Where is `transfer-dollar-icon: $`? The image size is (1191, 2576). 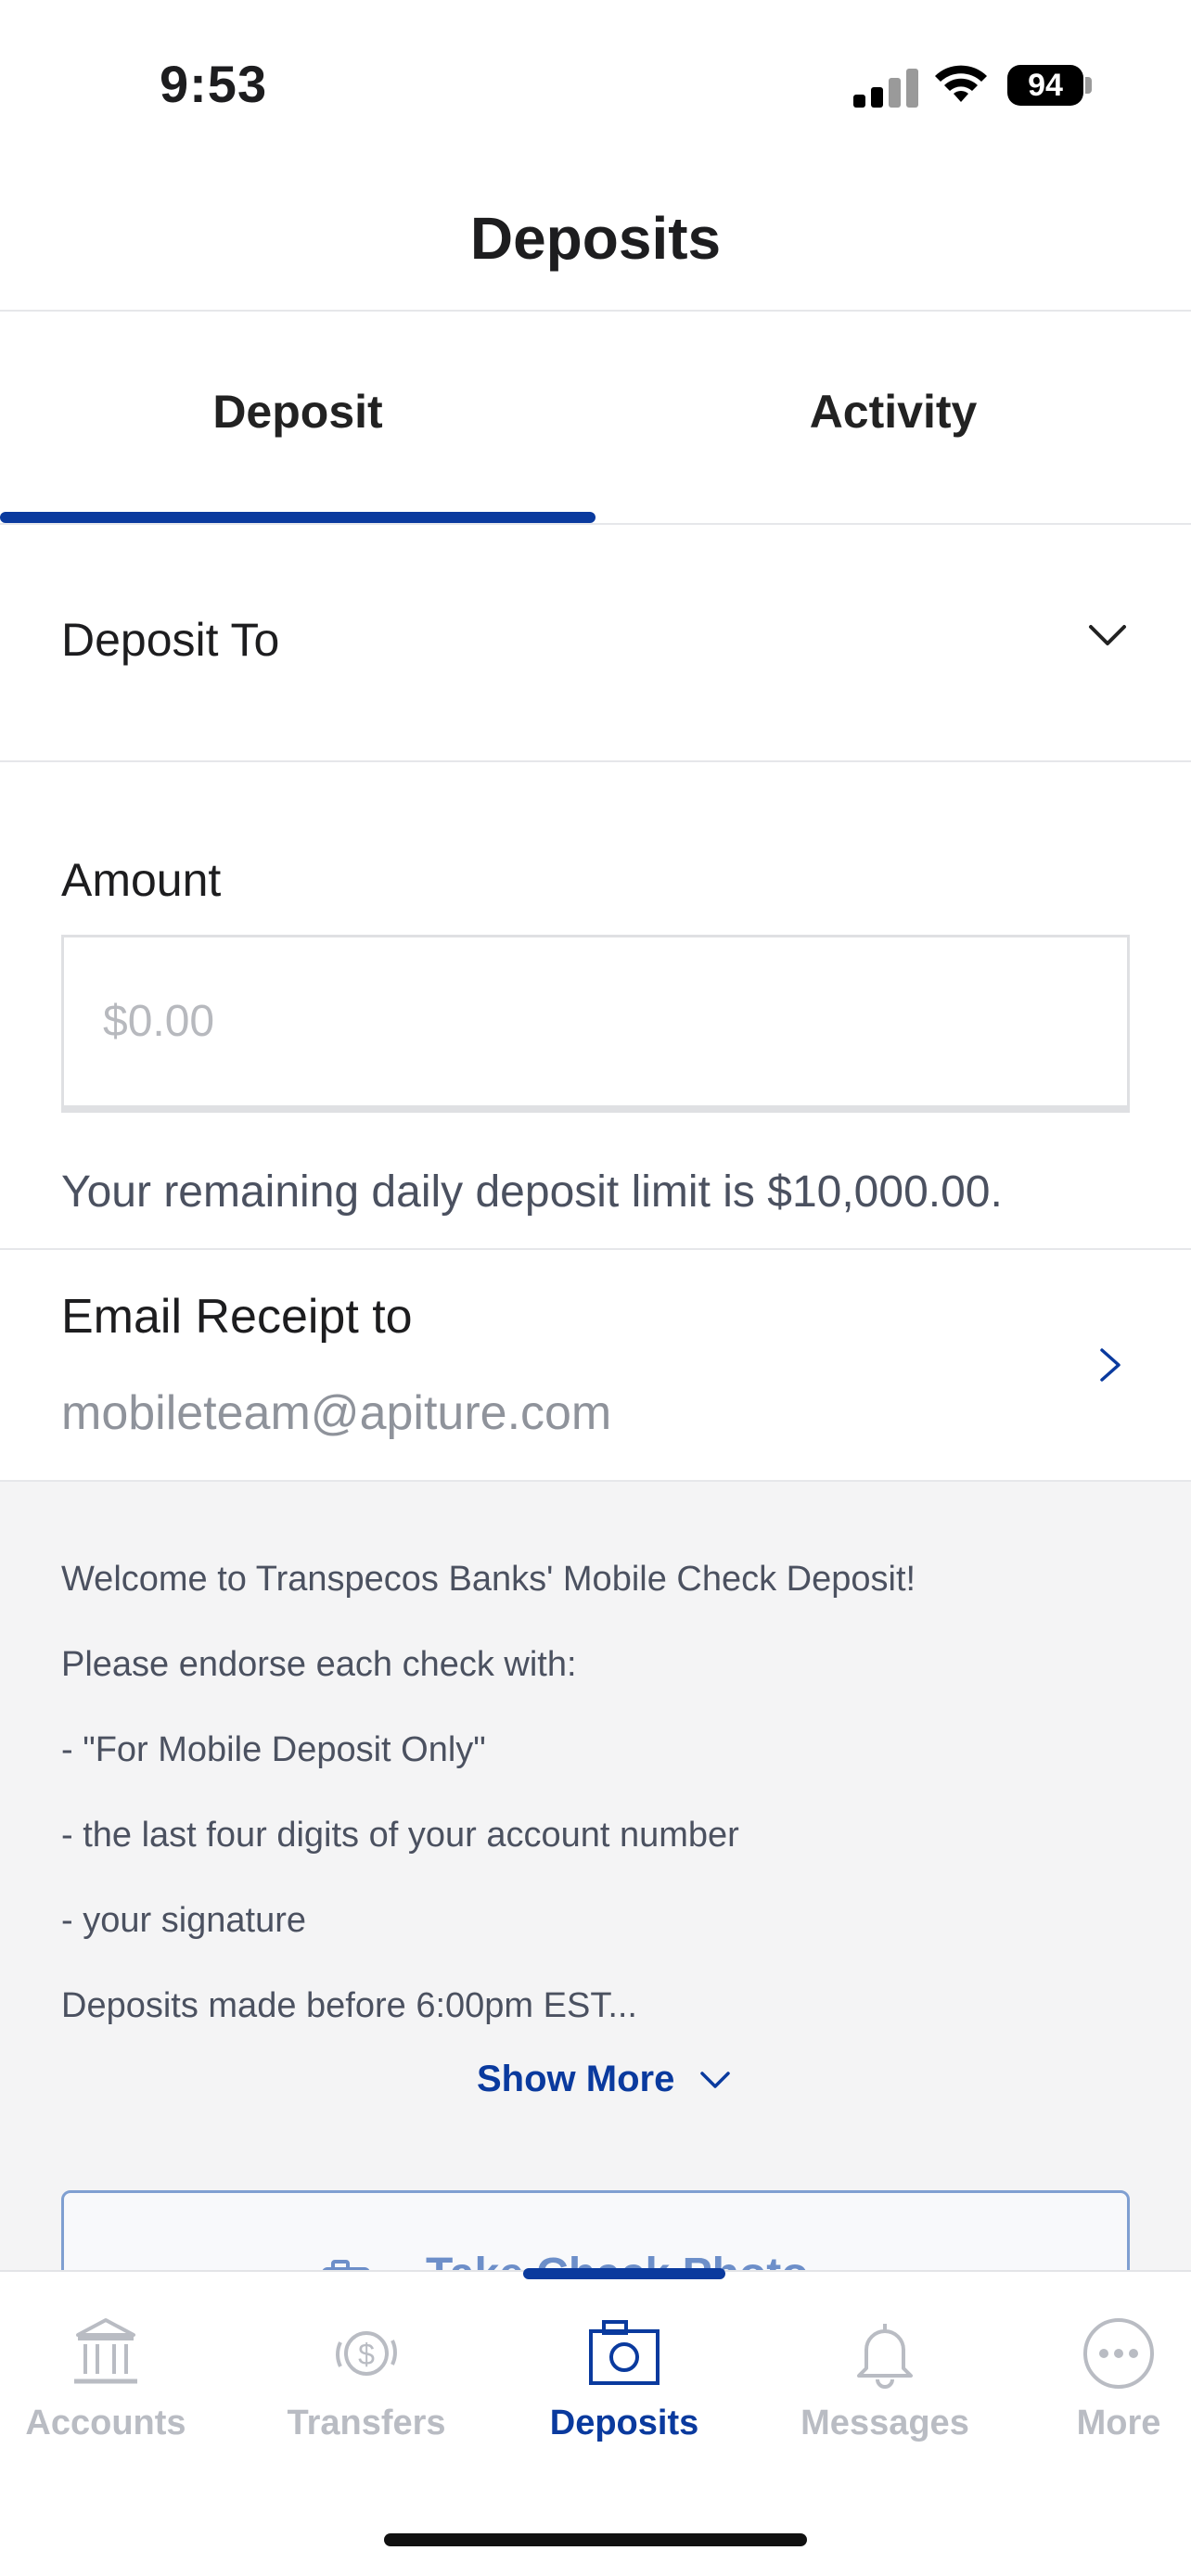
transfer-dollar-icon: $ is located at coordinates (366, 2353).